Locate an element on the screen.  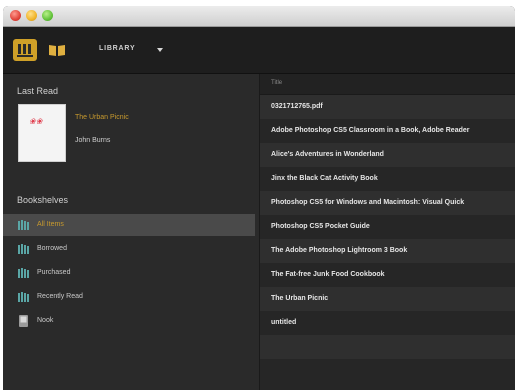
open-book-icon is located at coordinates (57, 50).